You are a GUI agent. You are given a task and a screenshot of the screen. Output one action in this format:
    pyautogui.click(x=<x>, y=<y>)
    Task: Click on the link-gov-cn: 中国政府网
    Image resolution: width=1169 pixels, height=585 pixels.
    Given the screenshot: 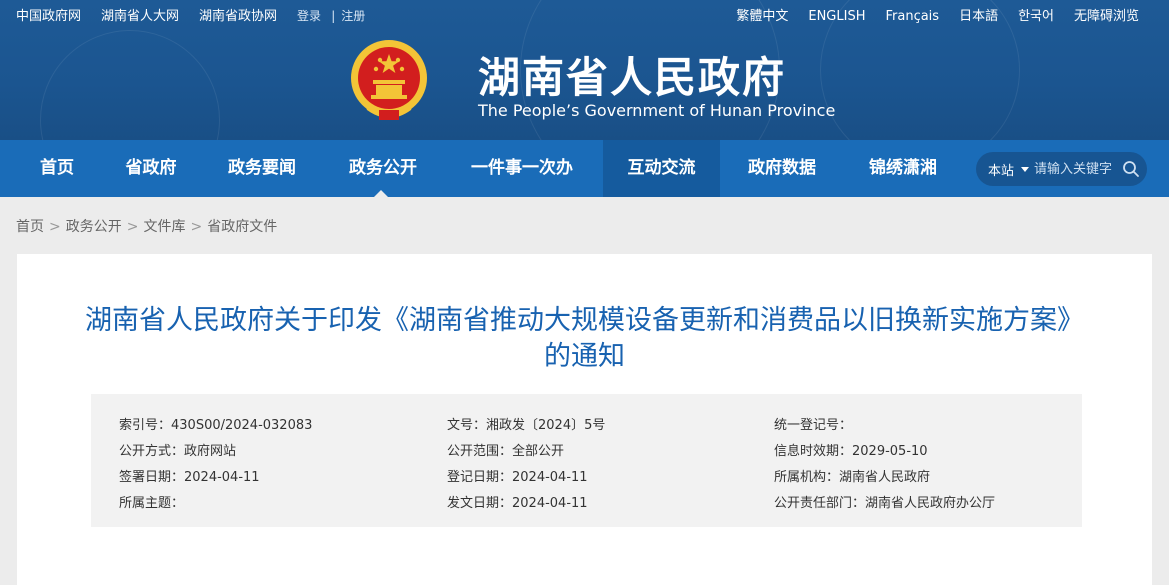 What is the action you would take?
    pyautogui.click(x=48, y=16)
    